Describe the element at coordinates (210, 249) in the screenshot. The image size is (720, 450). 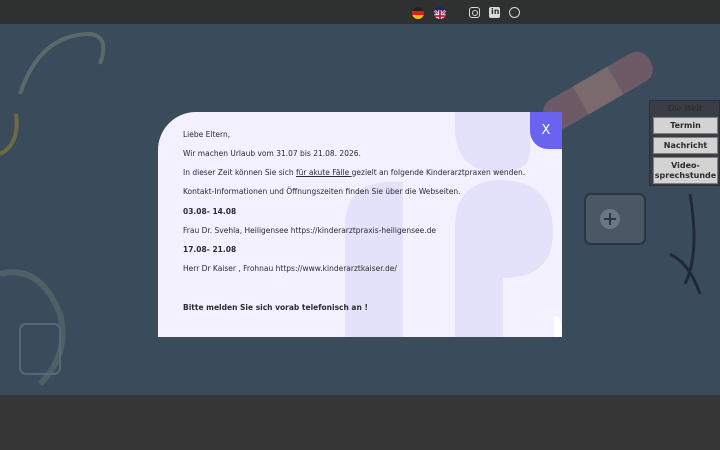
I see `period-2-heading: 17.08- 21.08` at that location.